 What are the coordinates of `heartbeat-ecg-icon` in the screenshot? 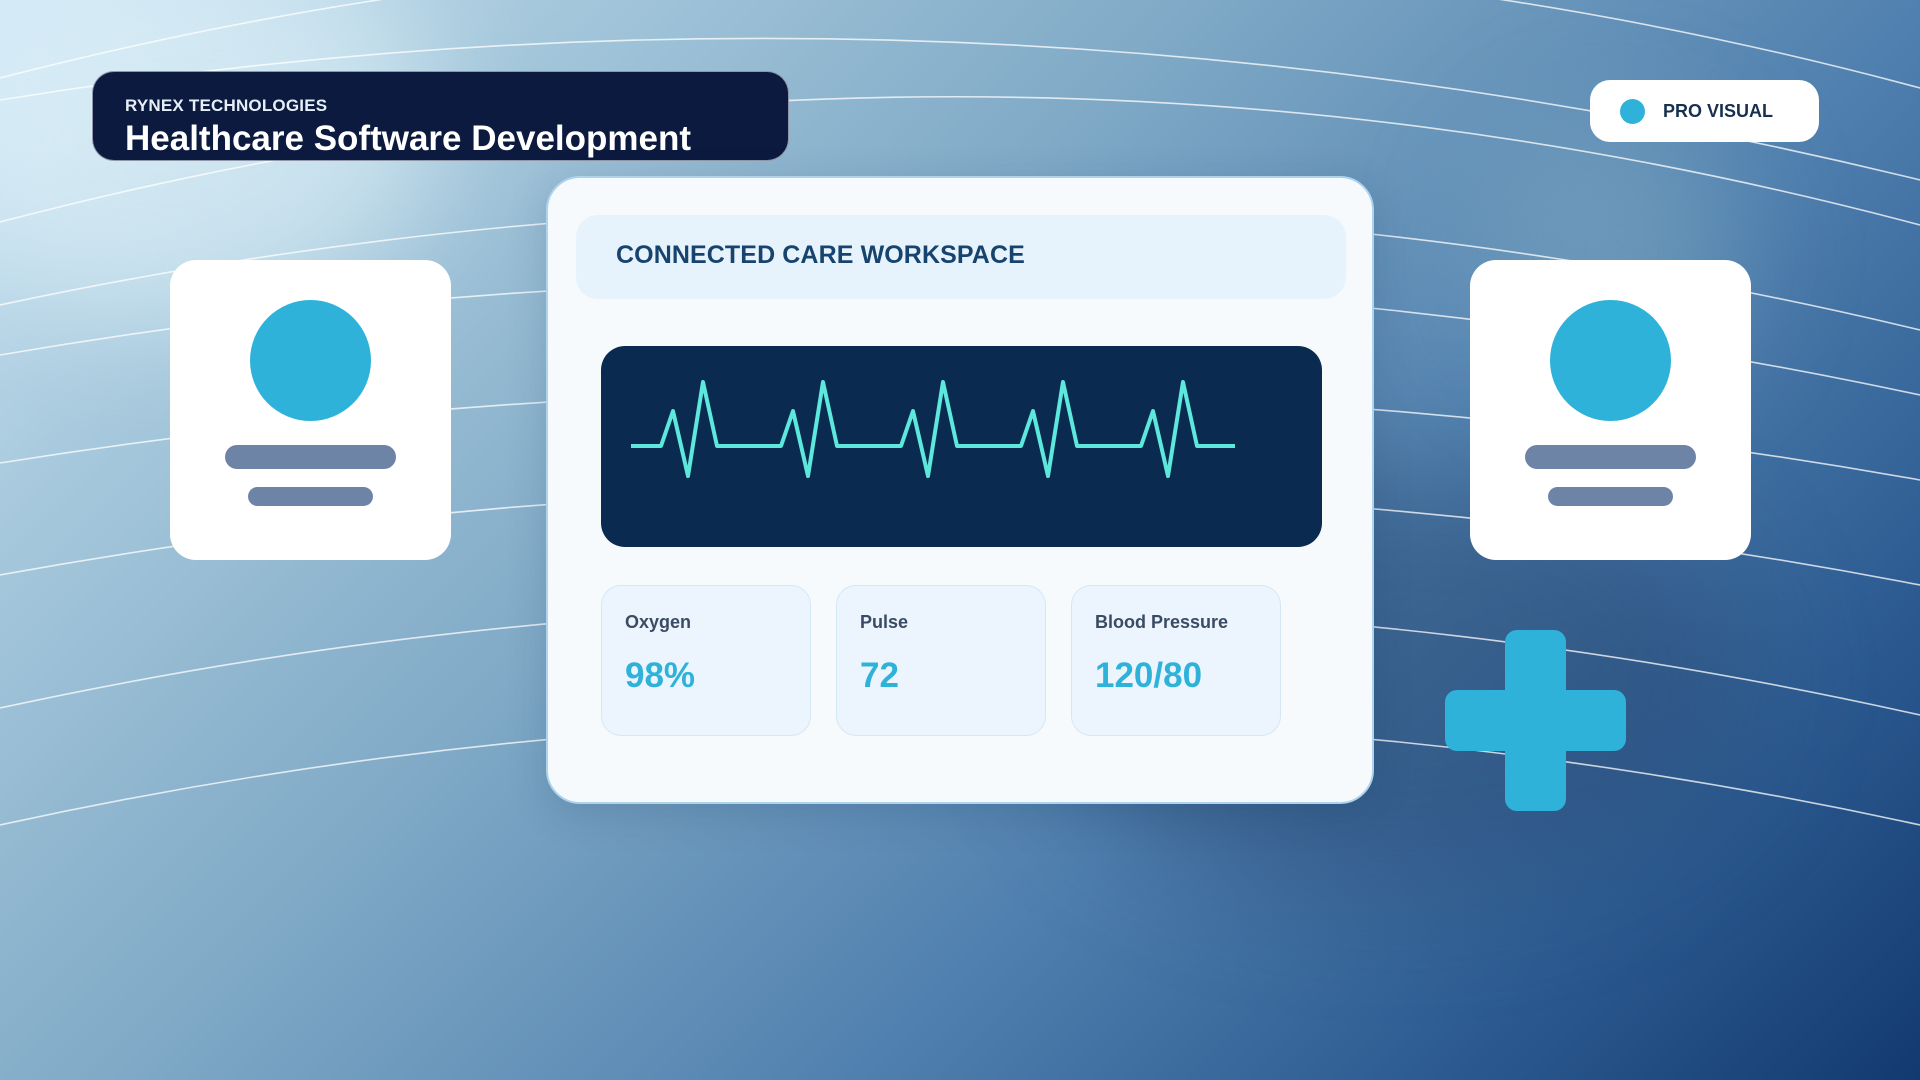 It's located at (933, 429).